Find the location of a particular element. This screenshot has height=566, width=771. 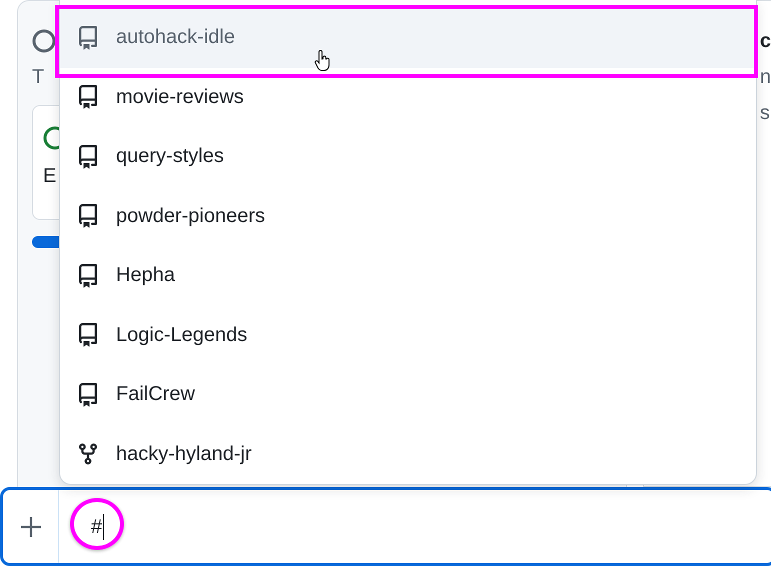

fork-icon is located at coordinates (88, 454).